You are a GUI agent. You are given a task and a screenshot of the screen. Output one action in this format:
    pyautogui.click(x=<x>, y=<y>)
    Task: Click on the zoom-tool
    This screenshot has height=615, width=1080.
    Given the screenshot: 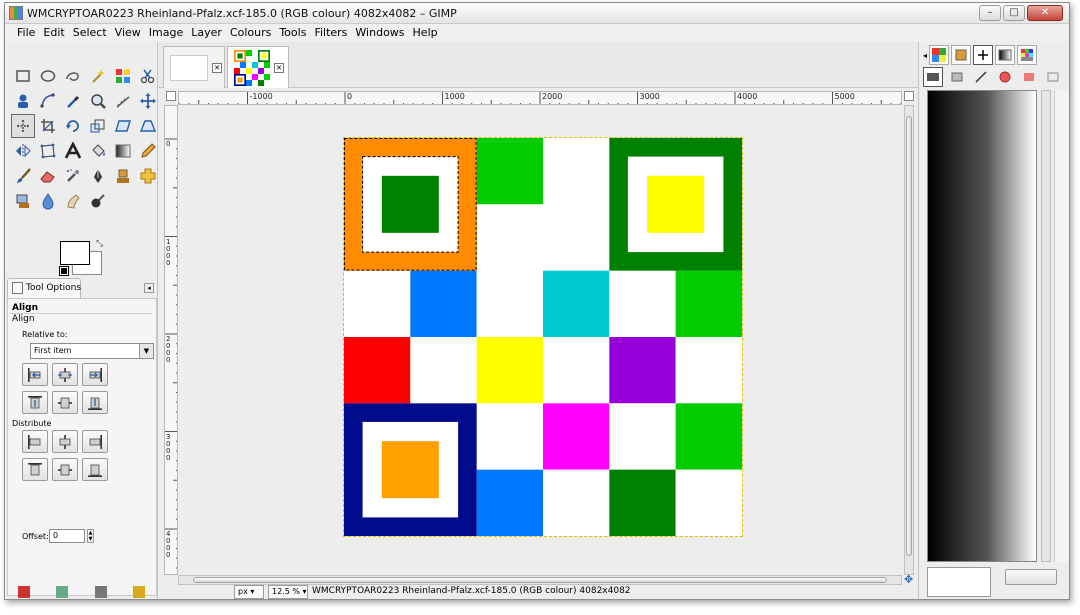 What is the action you would take?
    pyautogui.click(x=98, y=101)
    